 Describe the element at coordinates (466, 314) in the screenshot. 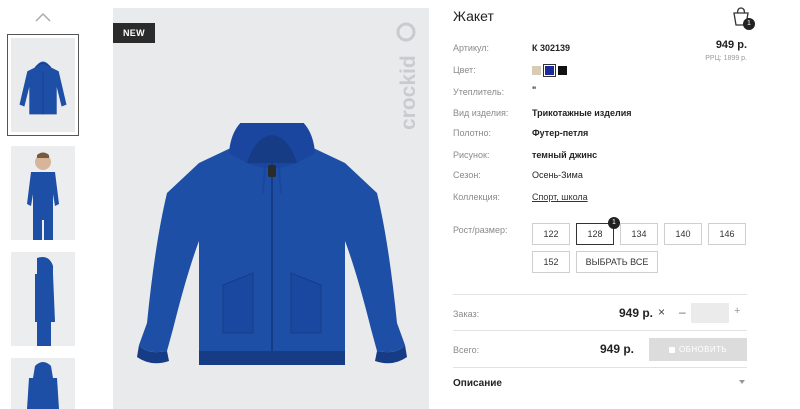

I see `order-label: Заказ:` at that location.